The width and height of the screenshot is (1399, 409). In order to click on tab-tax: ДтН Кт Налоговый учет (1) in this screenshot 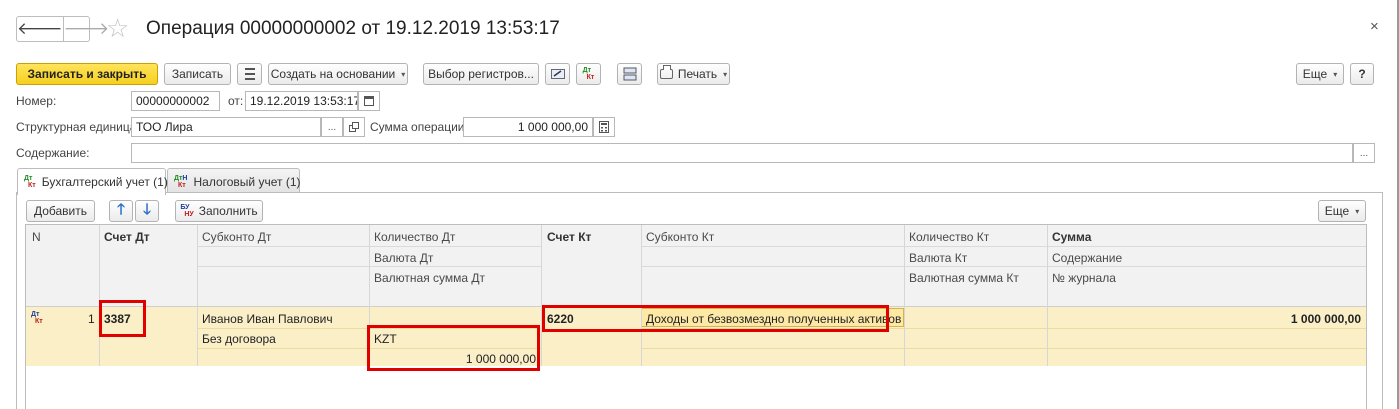, I will do `click(233, 181)`.